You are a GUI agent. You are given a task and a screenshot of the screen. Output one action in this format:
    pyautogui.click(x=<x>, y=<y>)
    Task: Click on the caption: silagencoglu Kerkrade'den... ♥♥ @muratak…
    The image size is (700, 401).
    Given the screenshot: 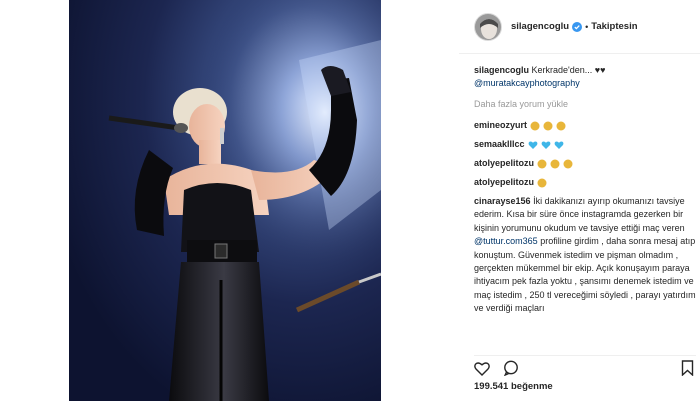 What is the action you would take?
    pyautogui.click(x=585, y=77)
    